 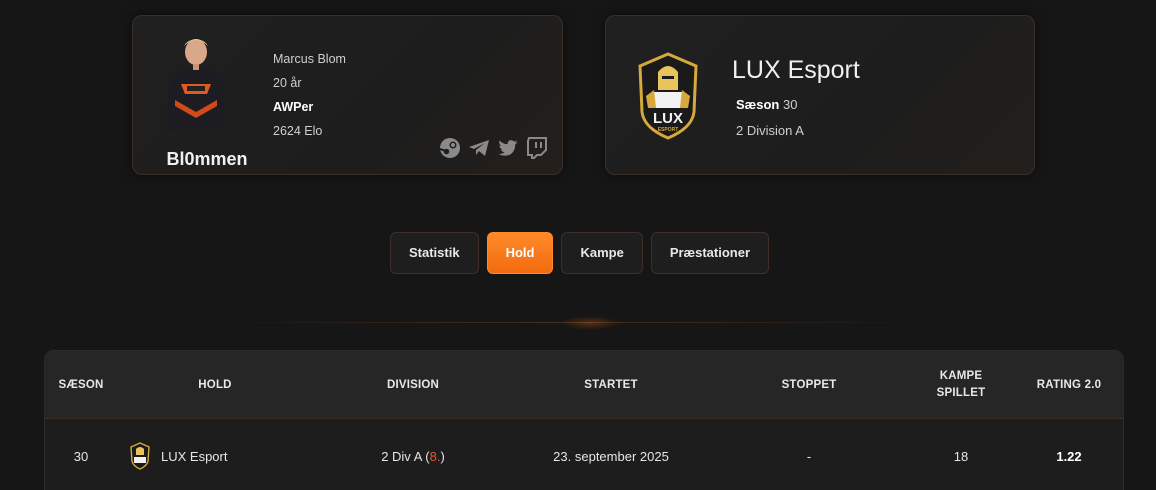 What do you see at coordinates (1069, 385) in the screenshot?
I see `header-rating: RATING 2.0` at bounding box center [1069, 385].